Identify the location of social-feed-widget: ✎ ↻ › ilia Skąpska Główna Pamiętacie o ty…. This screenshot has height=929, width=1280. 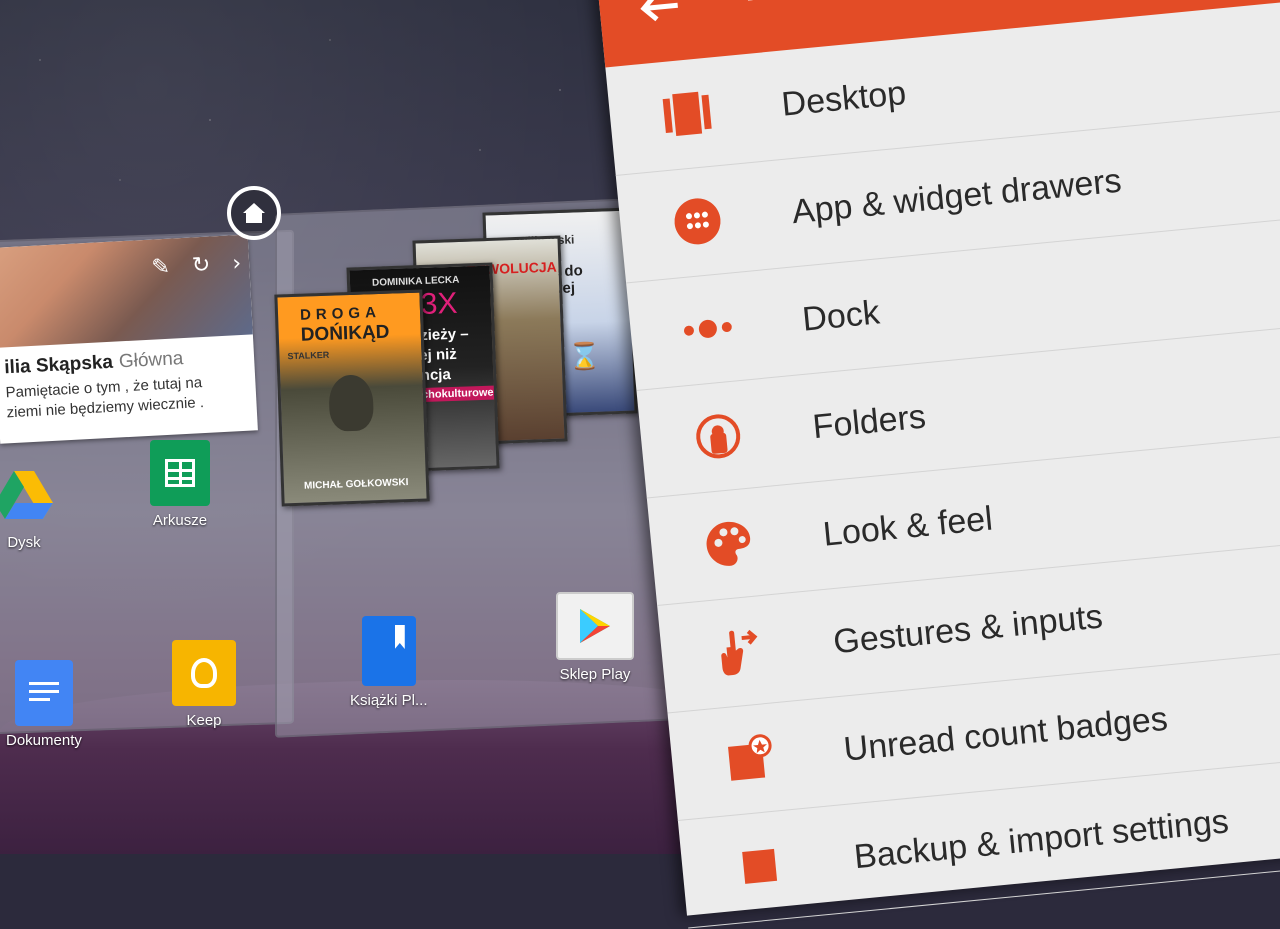
(129, 339).